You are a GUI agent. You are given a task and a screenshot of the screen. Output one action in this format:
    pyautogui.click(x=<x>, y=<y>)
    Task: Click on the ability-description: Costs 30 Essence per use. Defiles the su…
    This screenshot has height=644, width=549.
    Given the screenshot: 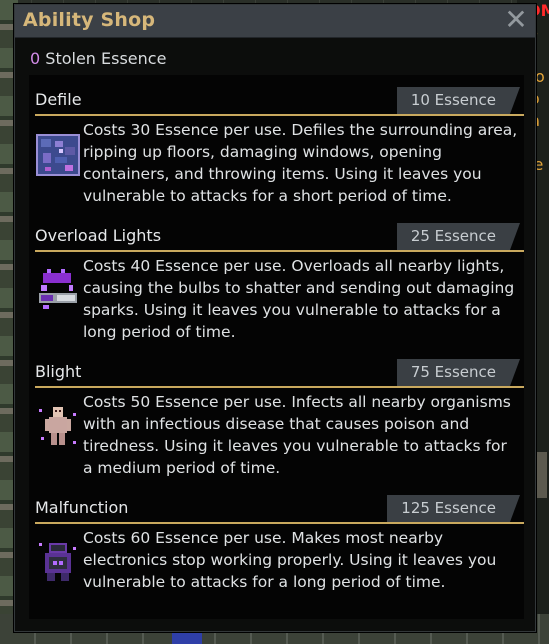 What is the action you would take?
    pyautogui.click(x=300, y=163)
    